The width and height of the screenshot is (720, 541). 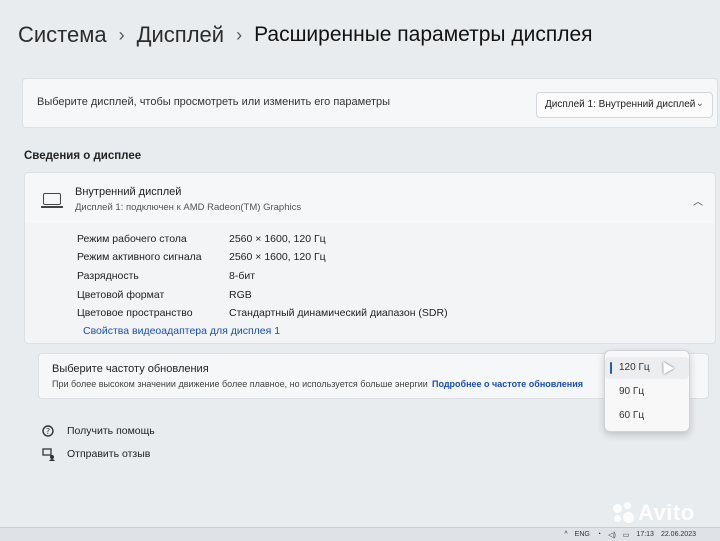 I want to click on send-feedback-link: Отправить отзыв, so click(x=96, y=454).